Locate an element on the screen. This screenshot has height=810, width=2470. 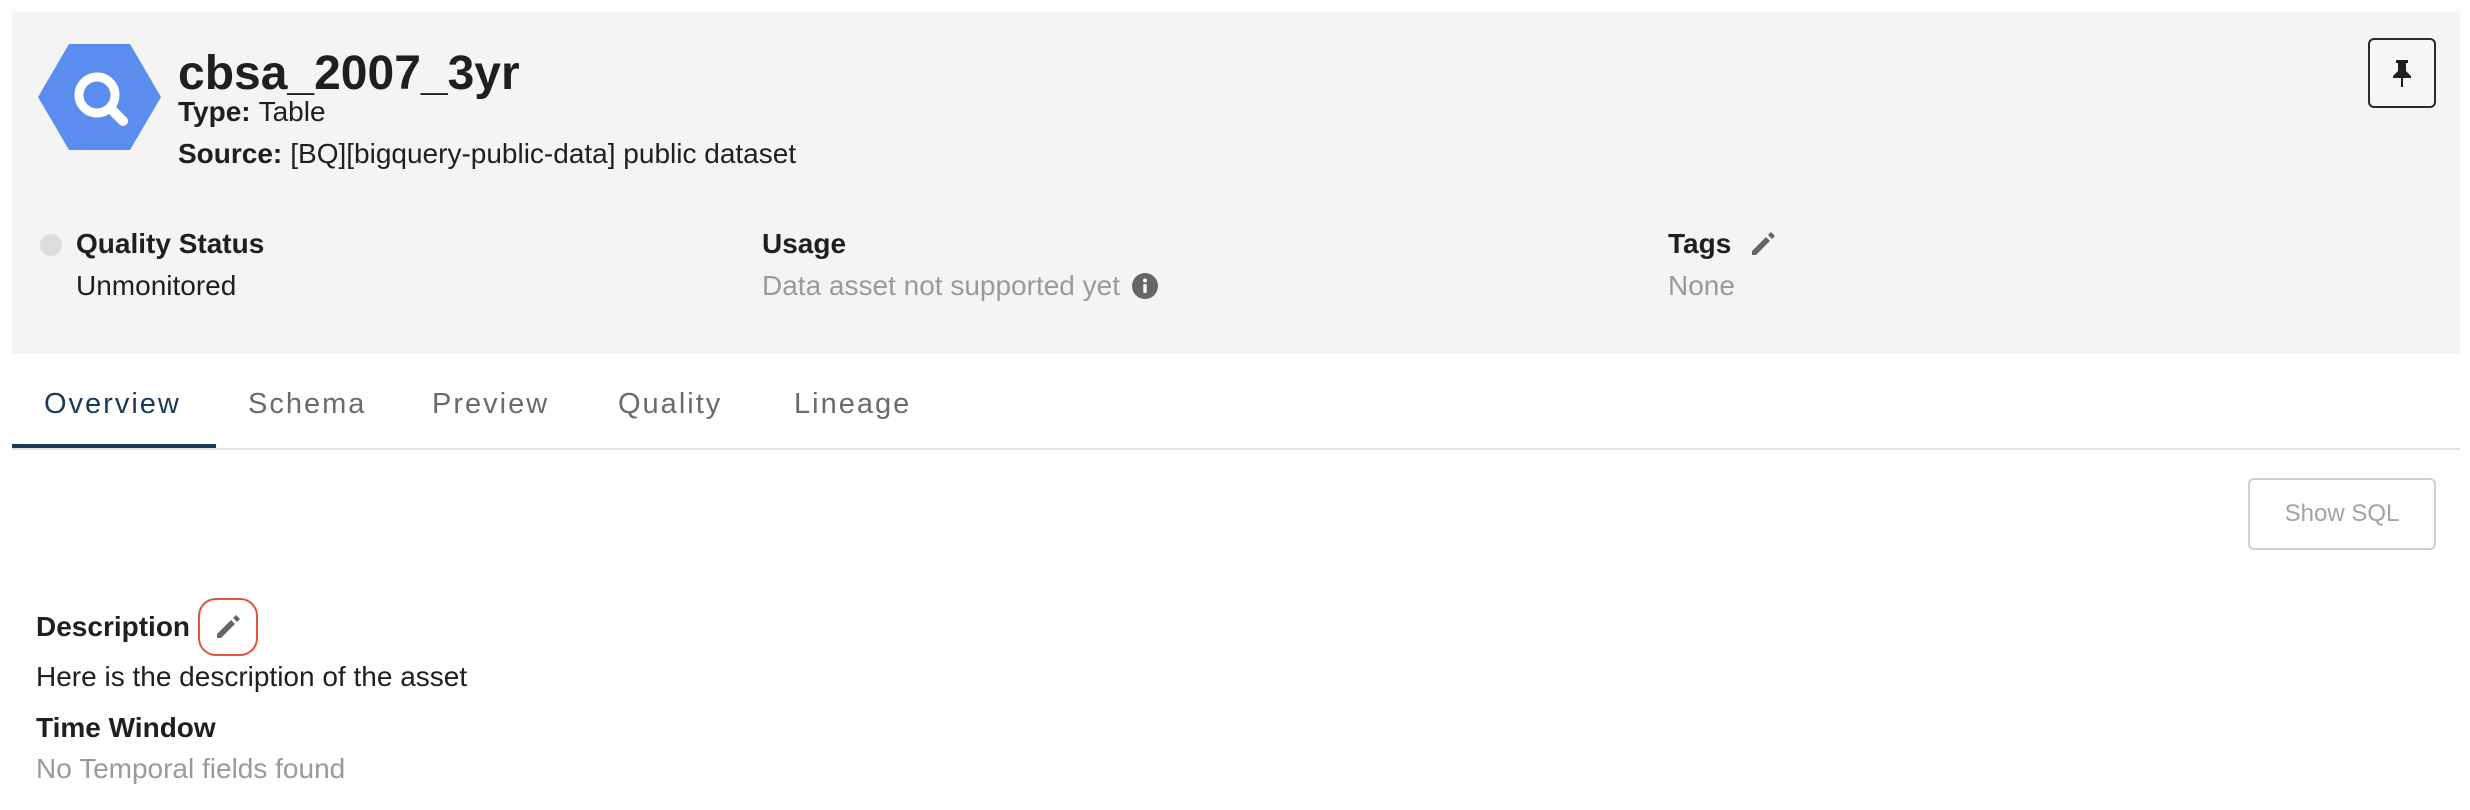
pin-button is located at coordinates (2402, 73).